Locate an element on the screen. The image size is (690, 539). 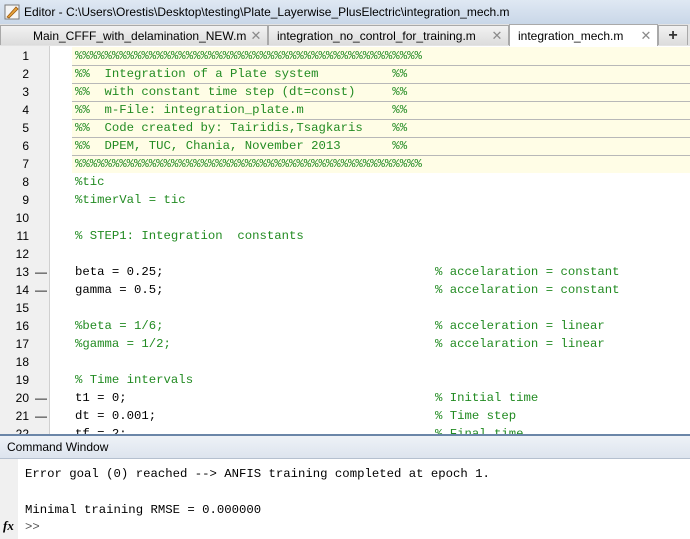
code-line: 2 %% Integration of a Plate system %% is located at coordinates (345, 74).